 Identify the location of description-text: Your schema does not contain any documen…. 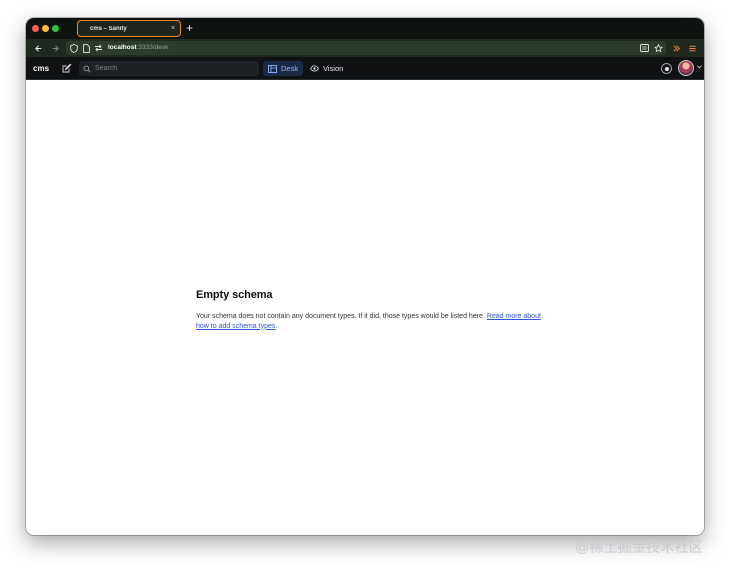
(341, 316).